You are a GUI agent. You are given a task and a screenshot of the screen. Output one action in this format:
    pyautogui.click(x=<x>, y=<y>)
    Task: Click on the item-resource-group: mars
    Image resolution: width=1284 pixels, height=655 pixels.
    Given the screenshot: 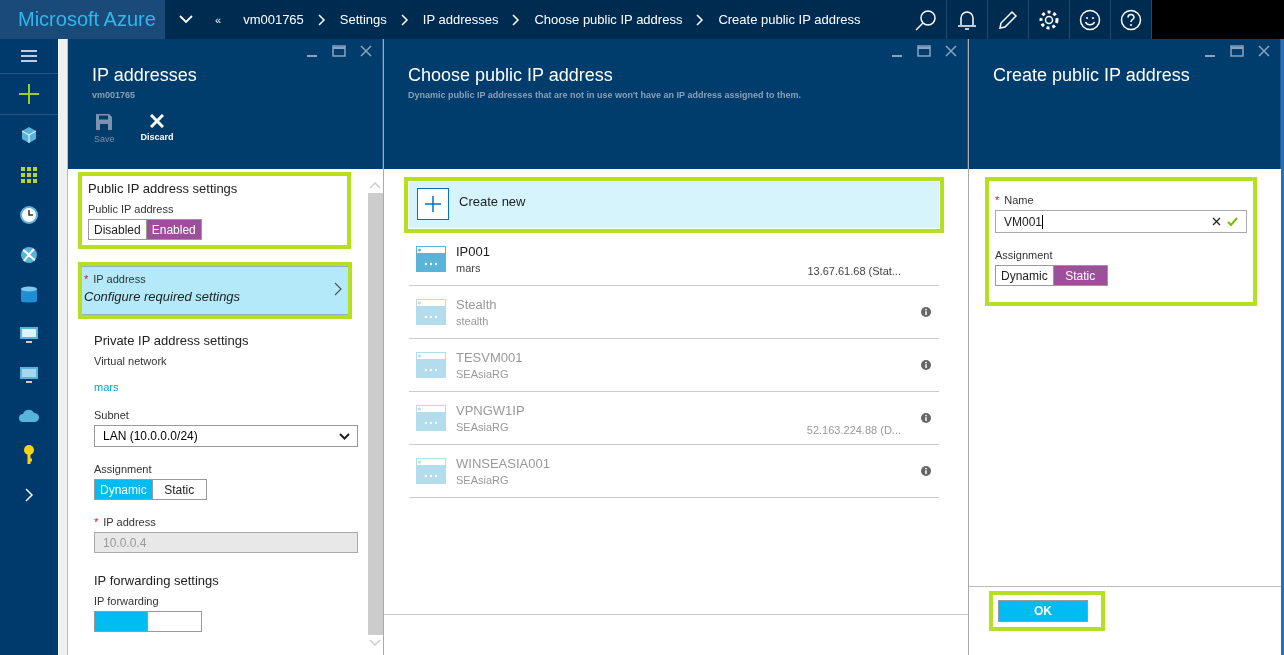 What is the action you would take?
    pyautogui.click(x=627, y=268)
    